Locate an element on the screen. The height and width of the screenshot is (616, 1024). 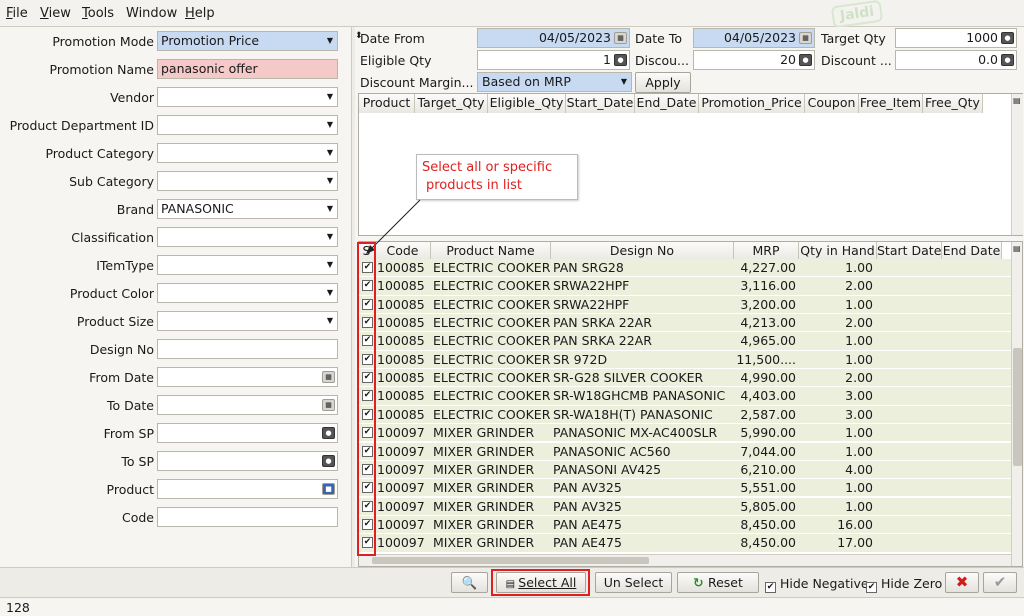
close-icon: ✖ is located at coordinates (962, 582).